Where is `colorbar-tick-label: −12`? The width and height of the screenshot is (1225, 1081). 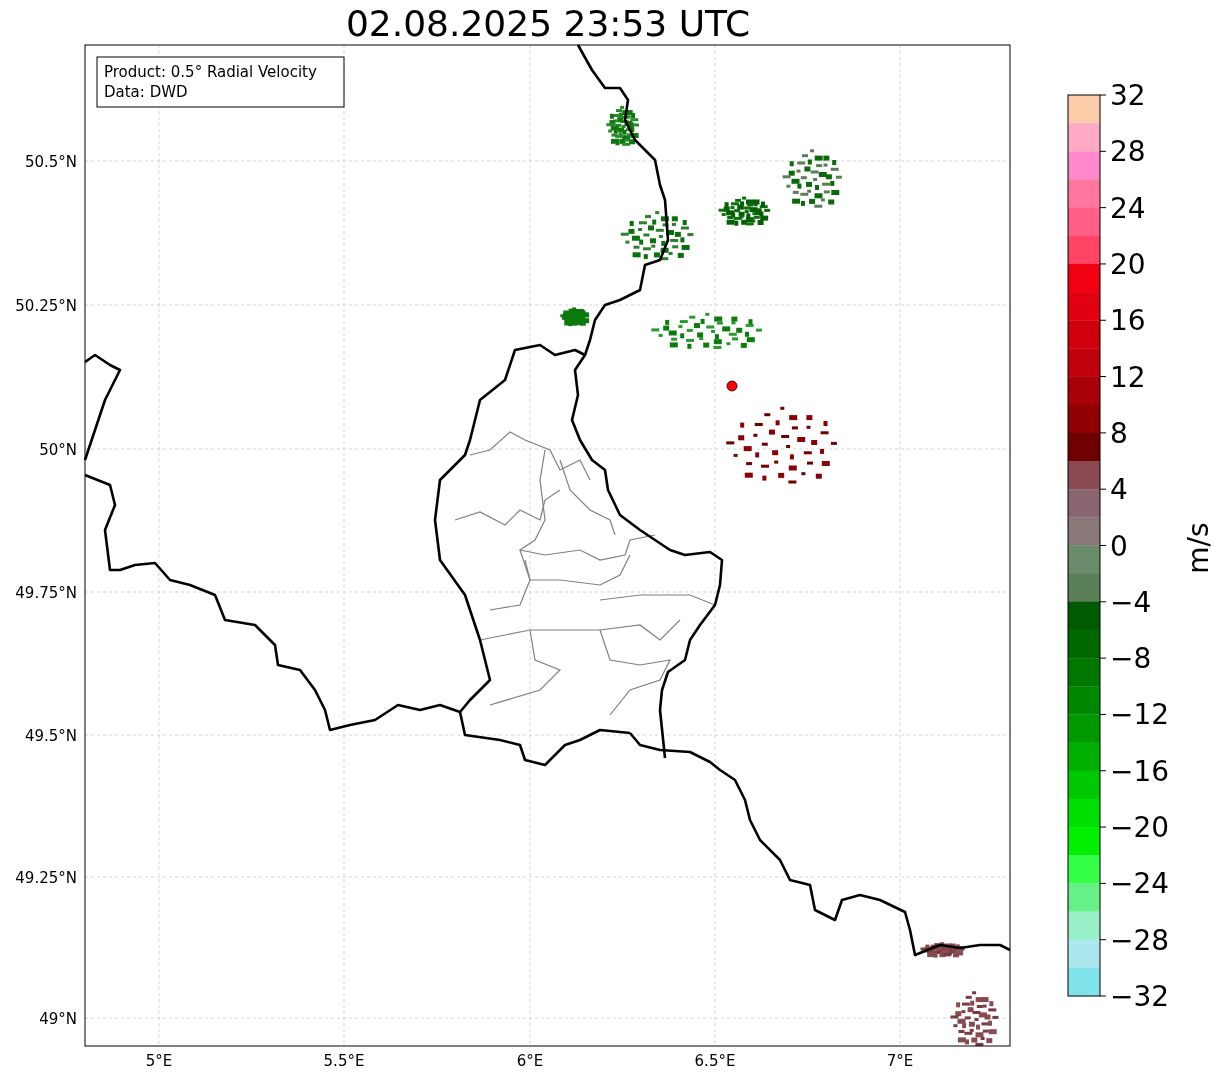
colorbar-tick-label: −12 is located at coordinates (1140, 715).